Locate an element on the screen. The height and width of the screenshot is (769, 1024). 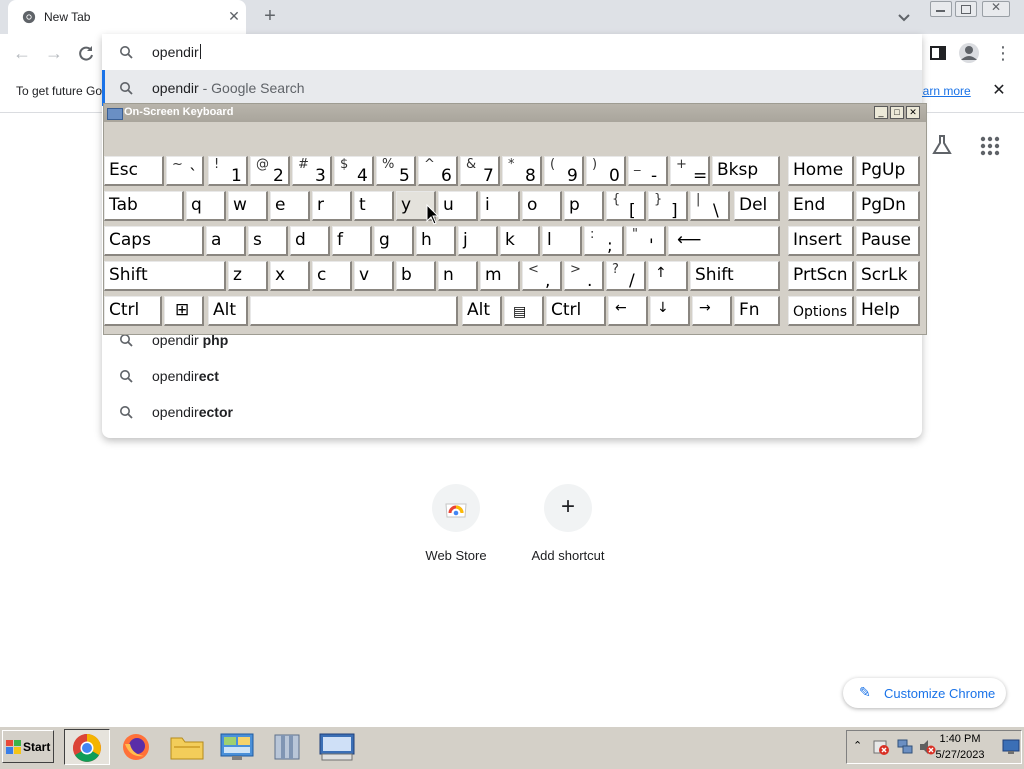
key-h: h is located at coordinates (436, 241).